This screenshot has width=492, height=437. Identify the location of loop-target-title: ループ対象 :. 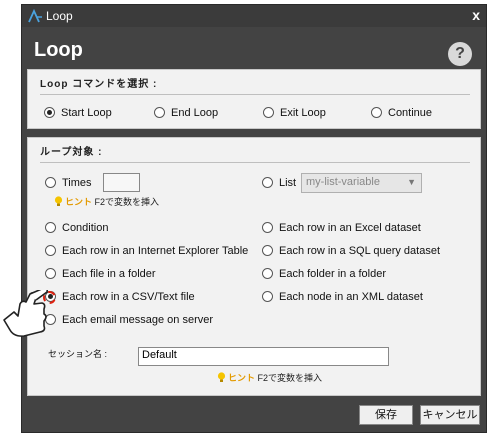
(71, 152).